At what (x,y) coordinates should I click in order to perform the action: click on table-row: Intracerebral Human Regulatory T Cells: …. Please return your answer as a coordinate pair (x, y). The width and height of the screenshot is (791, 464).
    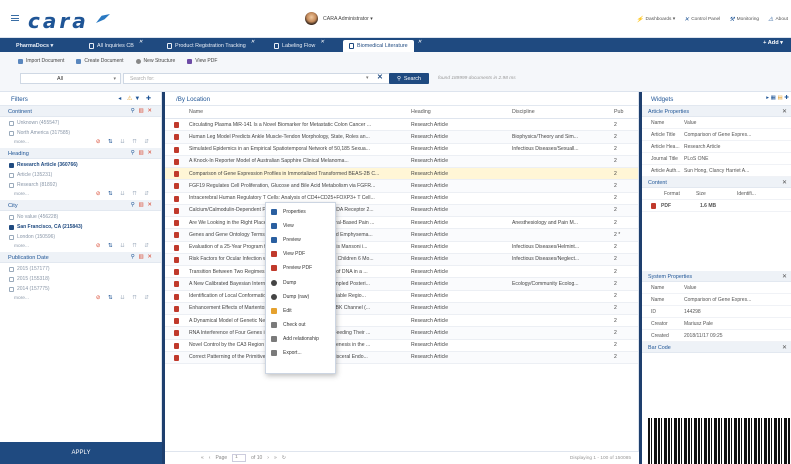
    Looking at the image, I should click on (401, 199).